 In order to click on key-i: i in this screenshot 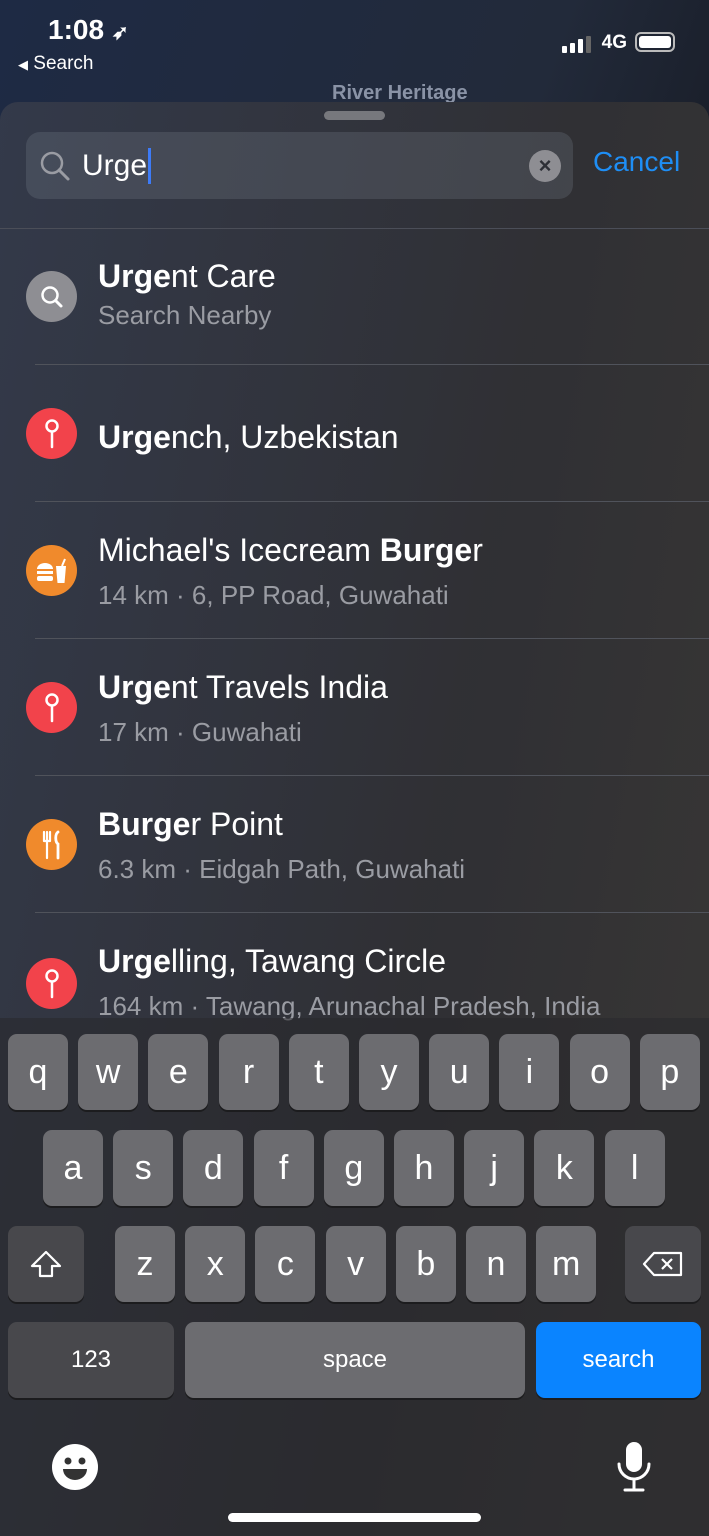, I will do `click(529, 1072)`.